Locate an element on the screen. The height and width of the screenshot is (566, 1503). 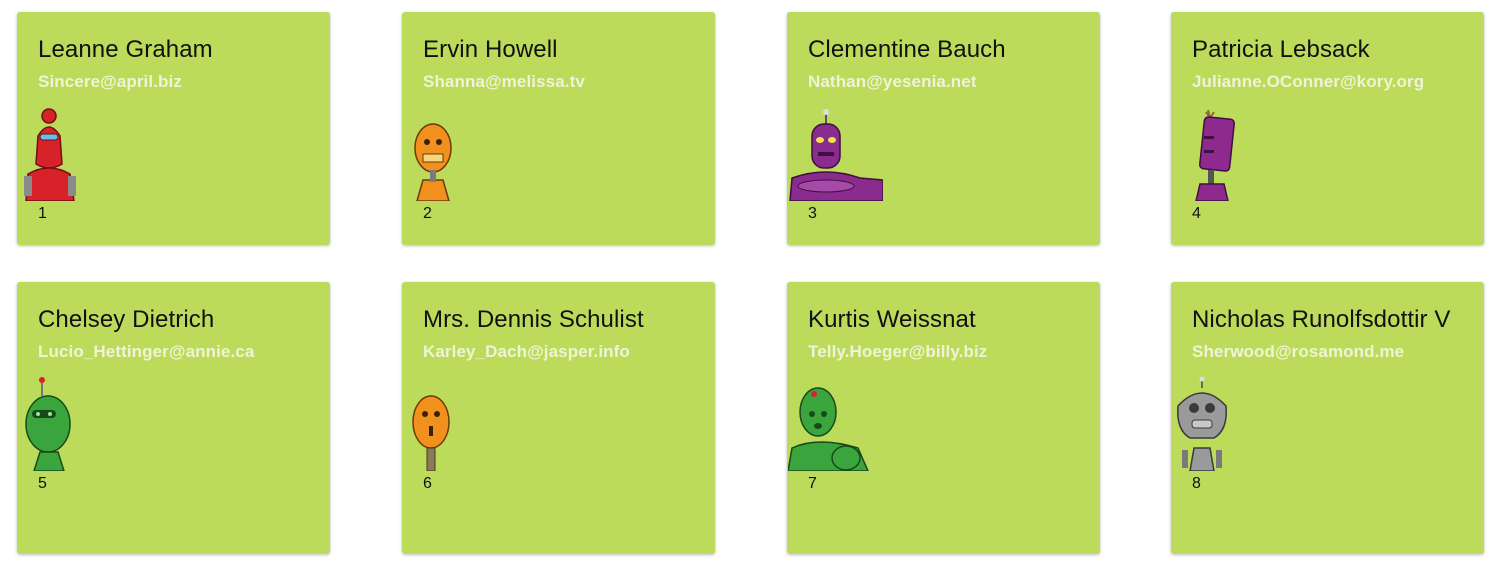
user-card: Clementine Bauch Nathan@yesenia.net 3 is located at coordinates (943, 128).